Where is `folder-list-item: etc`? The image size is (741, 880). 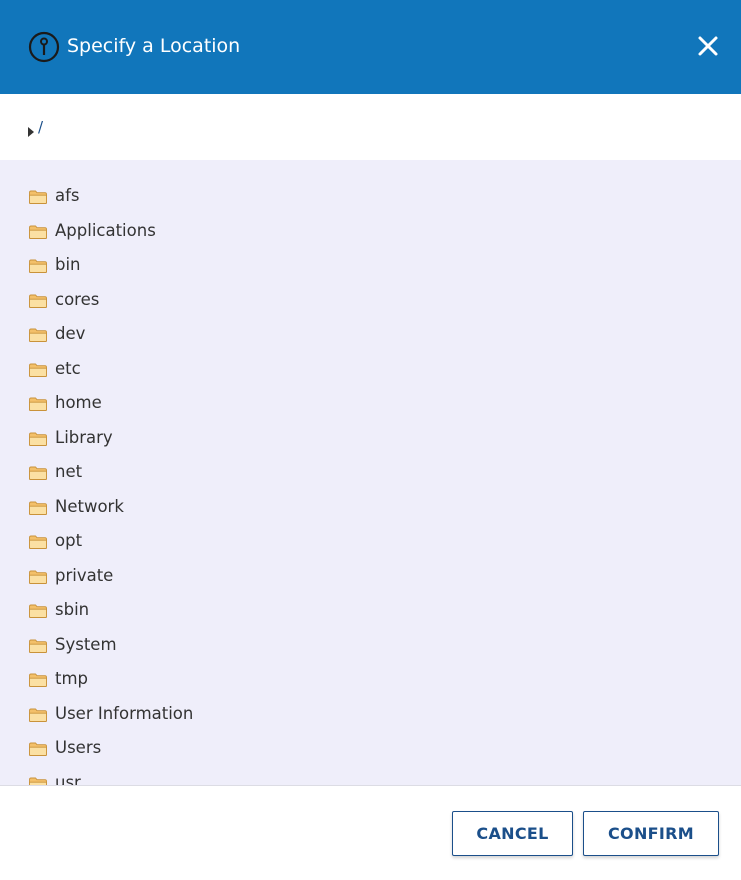 folder-list-item: etc is located at coordinates (370, 369).